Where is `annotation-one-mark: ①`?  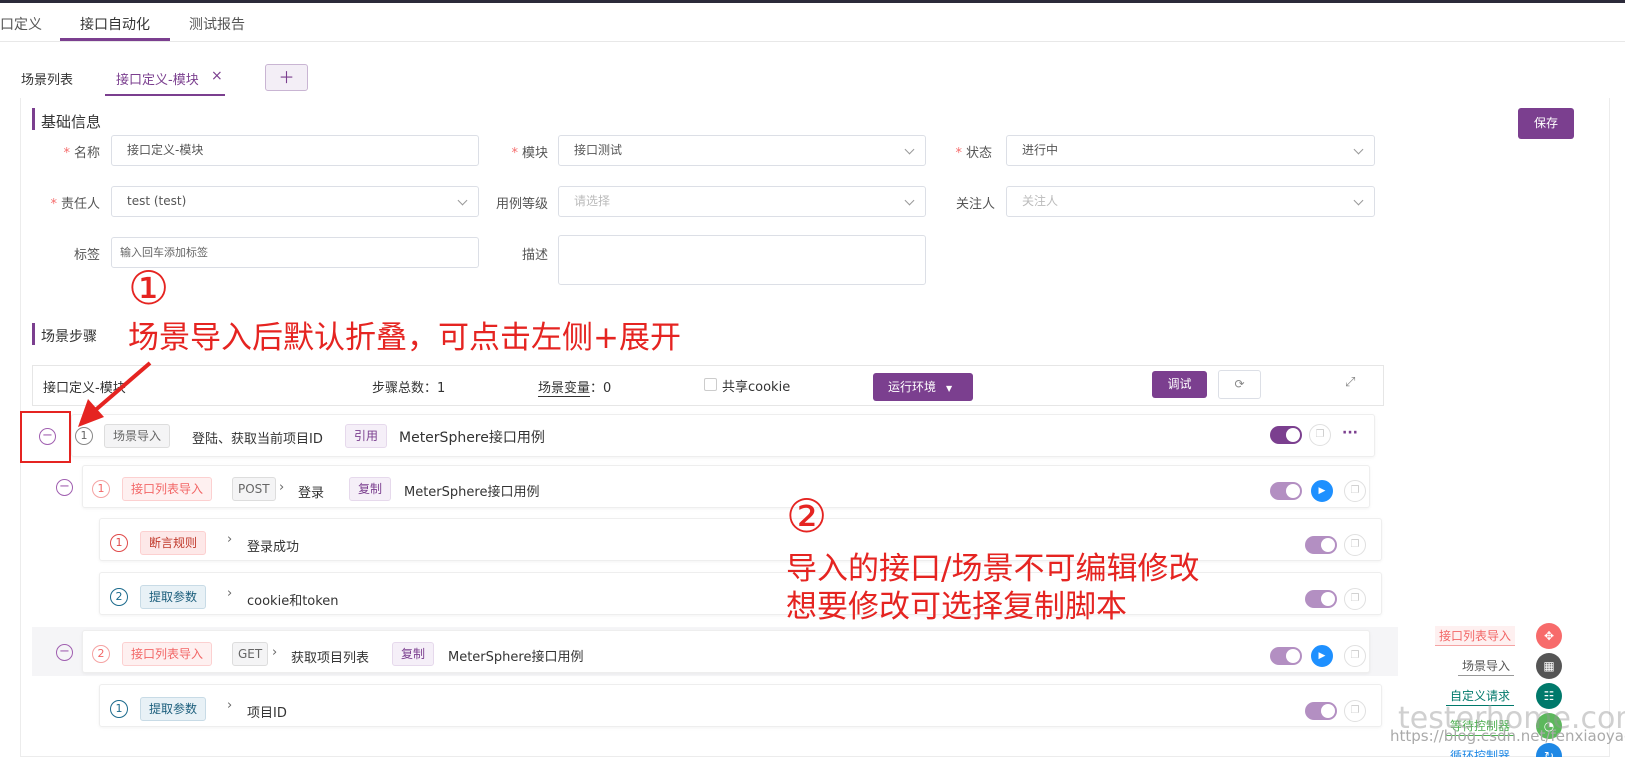
annotation-one-mark: ① is located at coordinates (149, 288).